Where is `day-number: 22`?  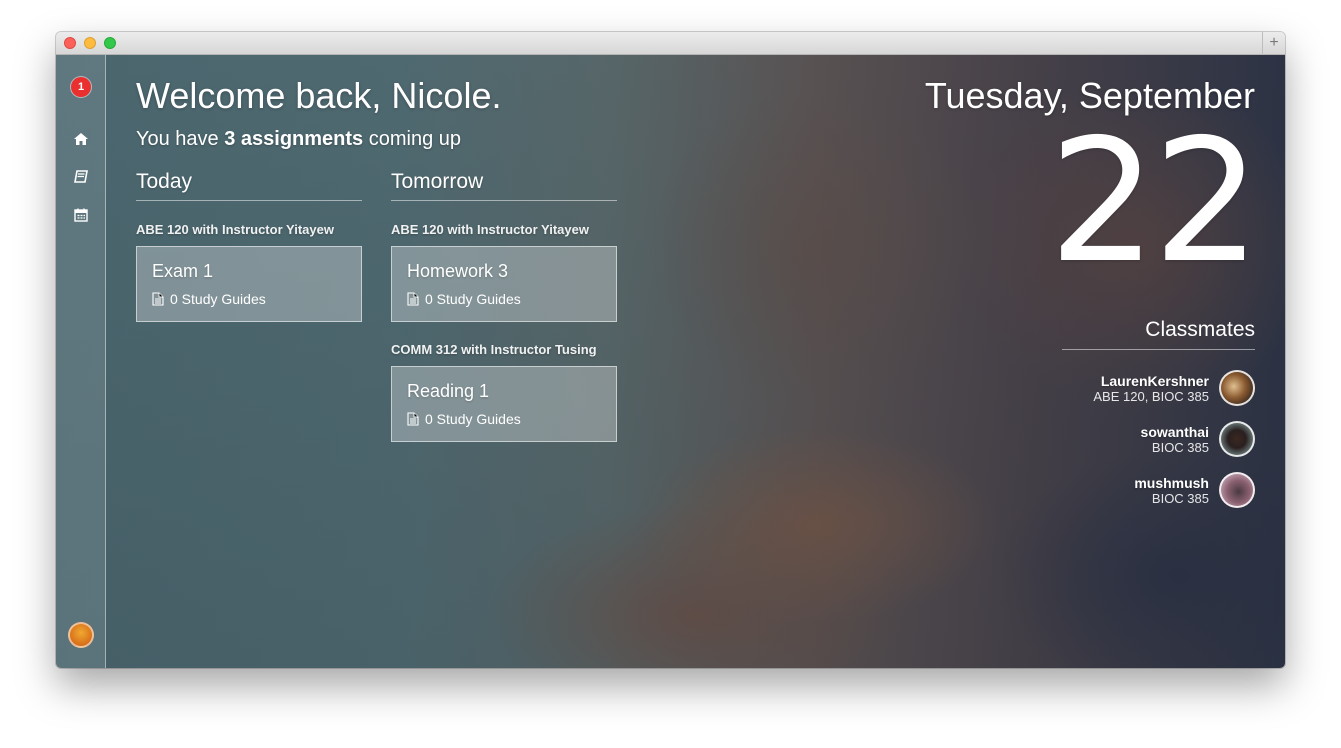
day-number: 22 is located at coordinates (1154, 202).